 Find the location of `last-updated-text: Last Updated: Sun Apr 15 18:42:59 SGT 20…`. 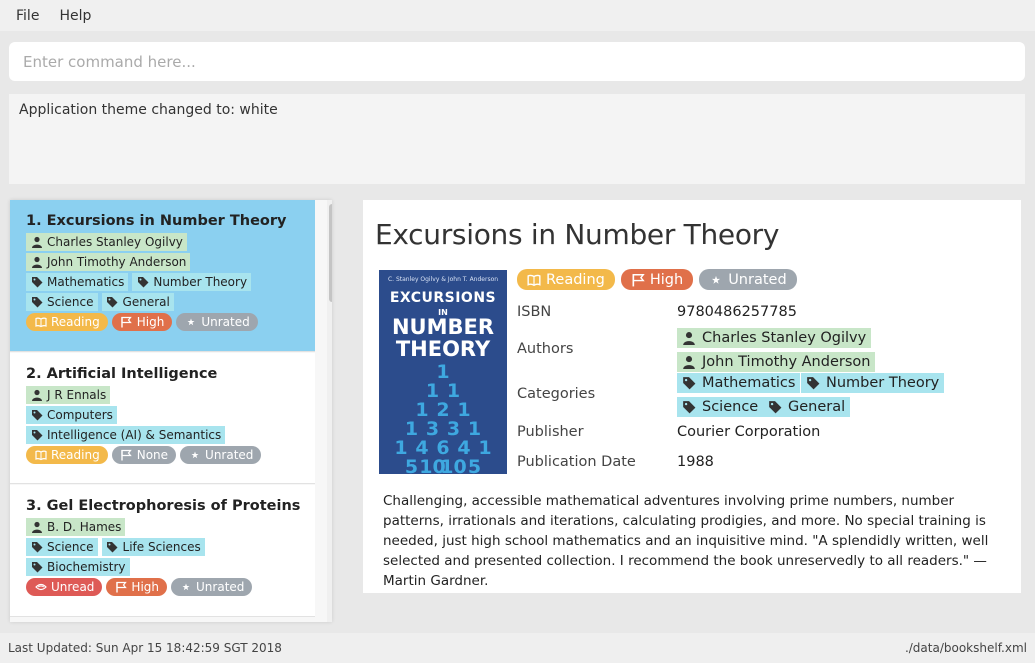

last-updated-text: Last Updated: Sun Apr 15 18:42:59 SGT 20… is located at coordinates (145, 648).